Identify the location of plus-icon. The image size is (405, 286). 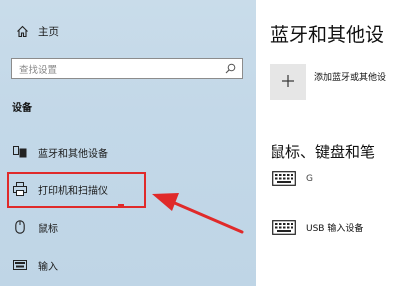
(288, 82).